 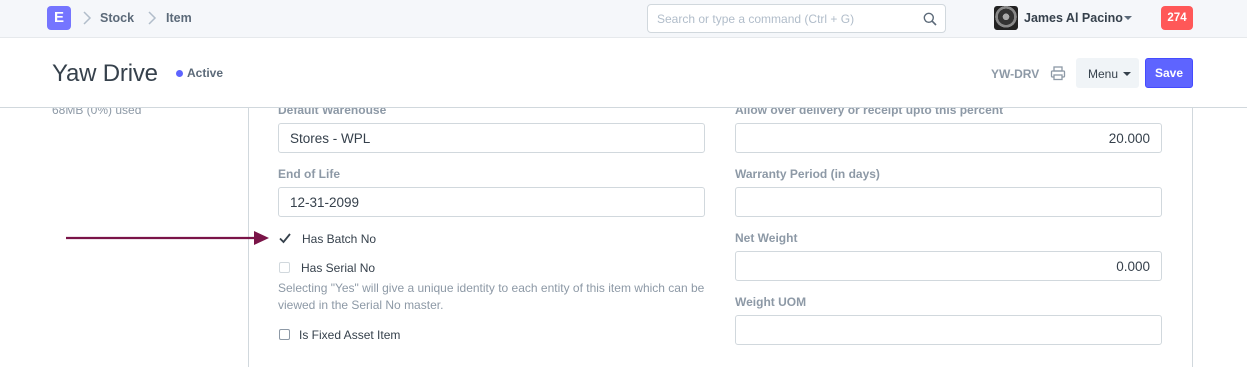 I want to click on over-delivery-field: 20.000, so click(x=948, y=138).